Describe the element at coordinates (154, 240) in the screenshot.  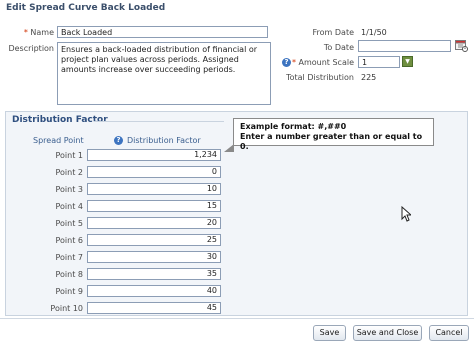
I see `point-input: 25` at that location.